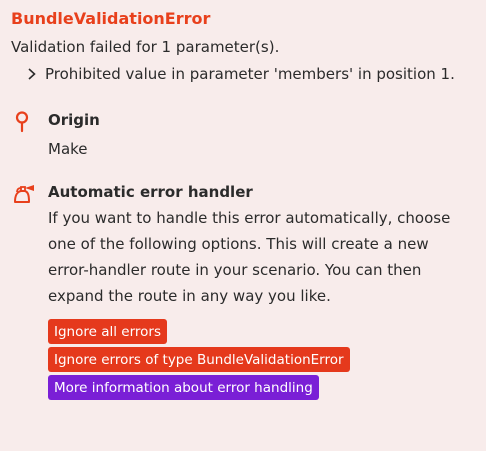 The image size is (486, 451). I want to click on error-message: Validation failed for 1 parameter(s)., so click(145, 47).